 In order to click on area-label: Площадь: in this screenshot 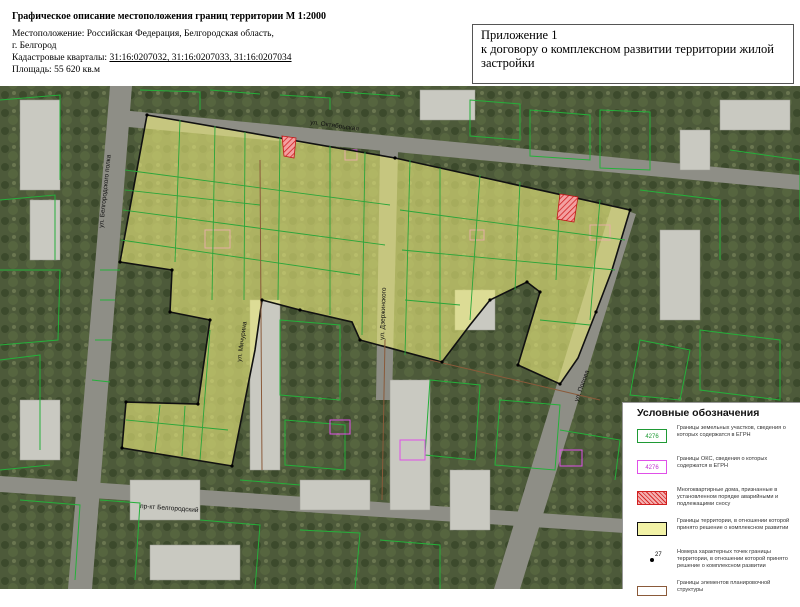, I will do `click(32, 70)`.